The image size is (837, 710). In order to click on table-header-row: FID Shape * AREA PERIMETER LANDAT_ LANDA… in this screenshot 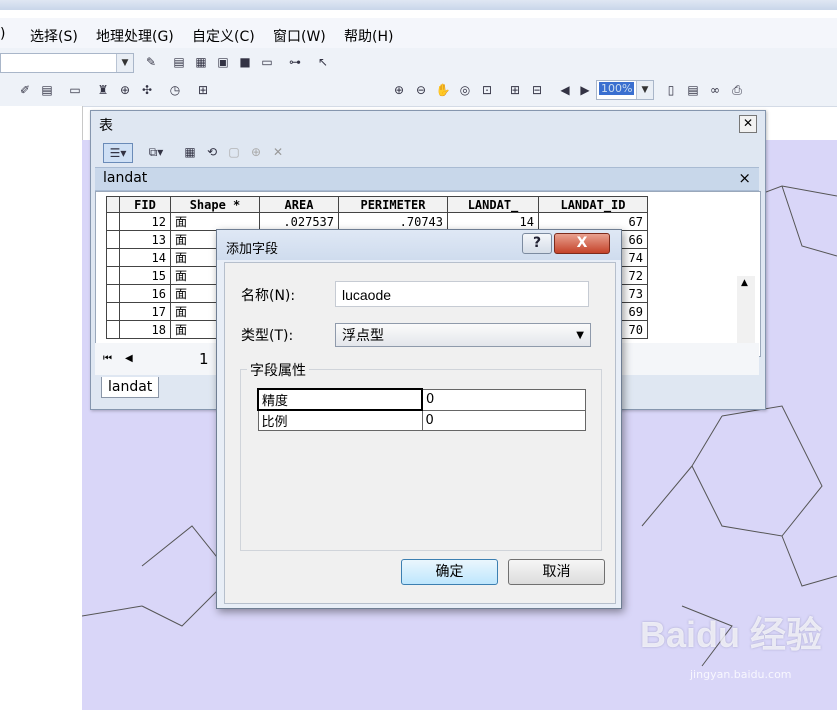, I will do `click(377, 204)`.